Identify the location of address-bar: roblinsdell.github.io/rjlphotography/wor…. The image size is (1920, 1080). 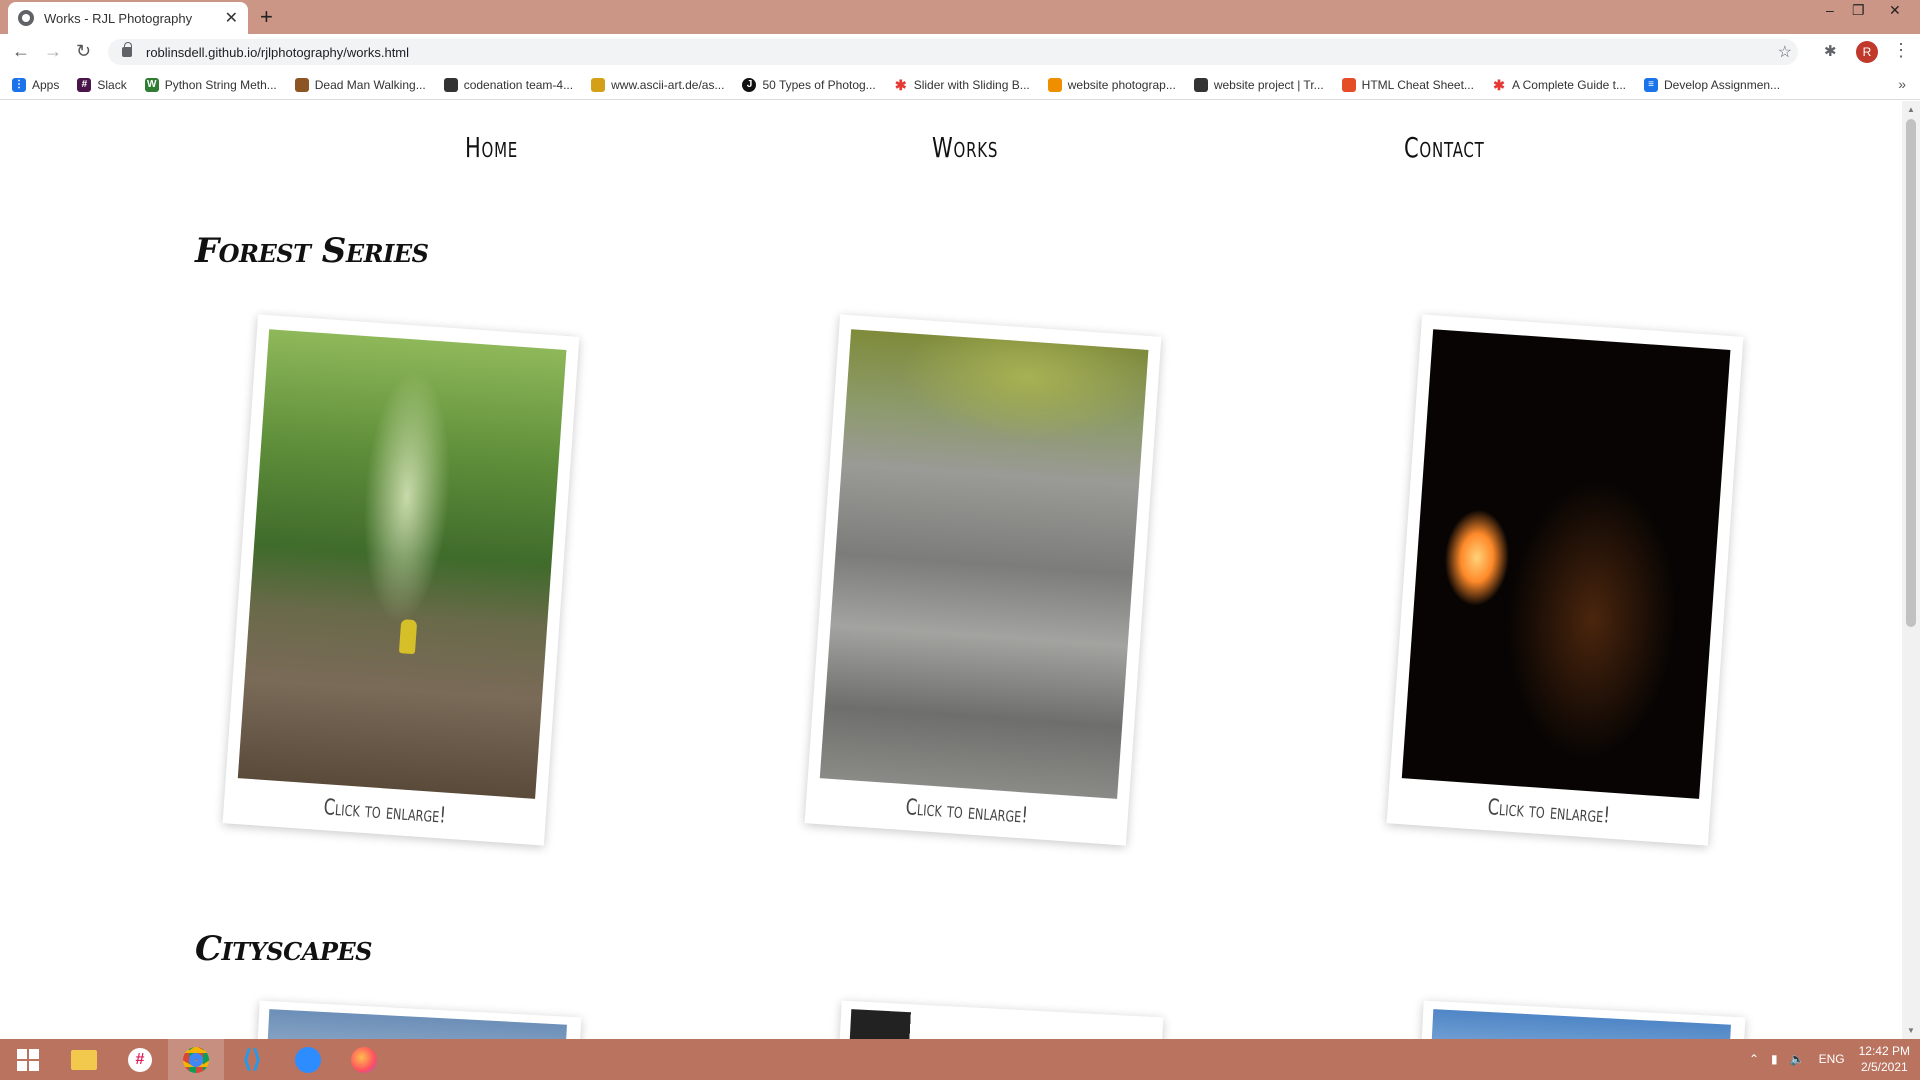
(953, 52).